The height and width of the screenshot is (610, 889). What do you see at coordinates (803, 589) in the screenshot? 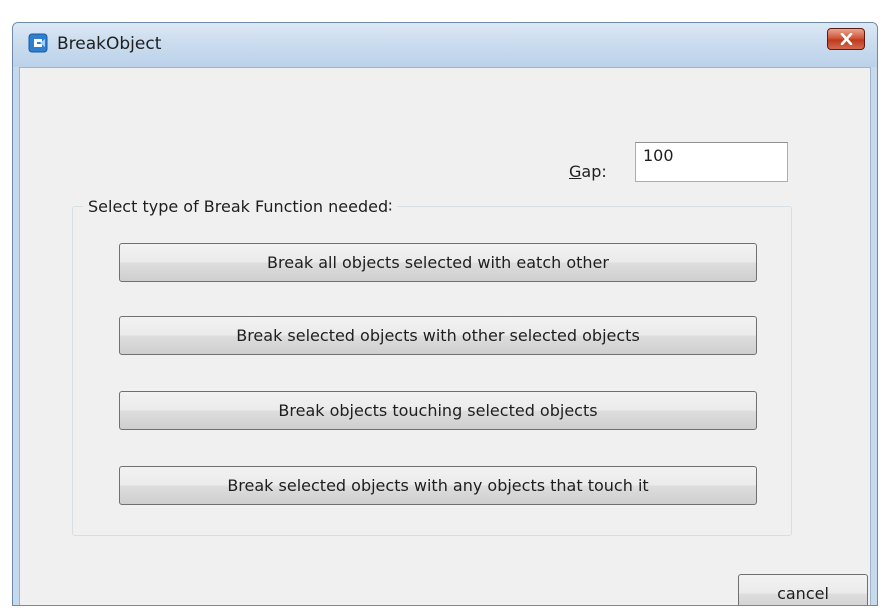
I see `cancel-button: cancel` at bounding box center [803, 589].